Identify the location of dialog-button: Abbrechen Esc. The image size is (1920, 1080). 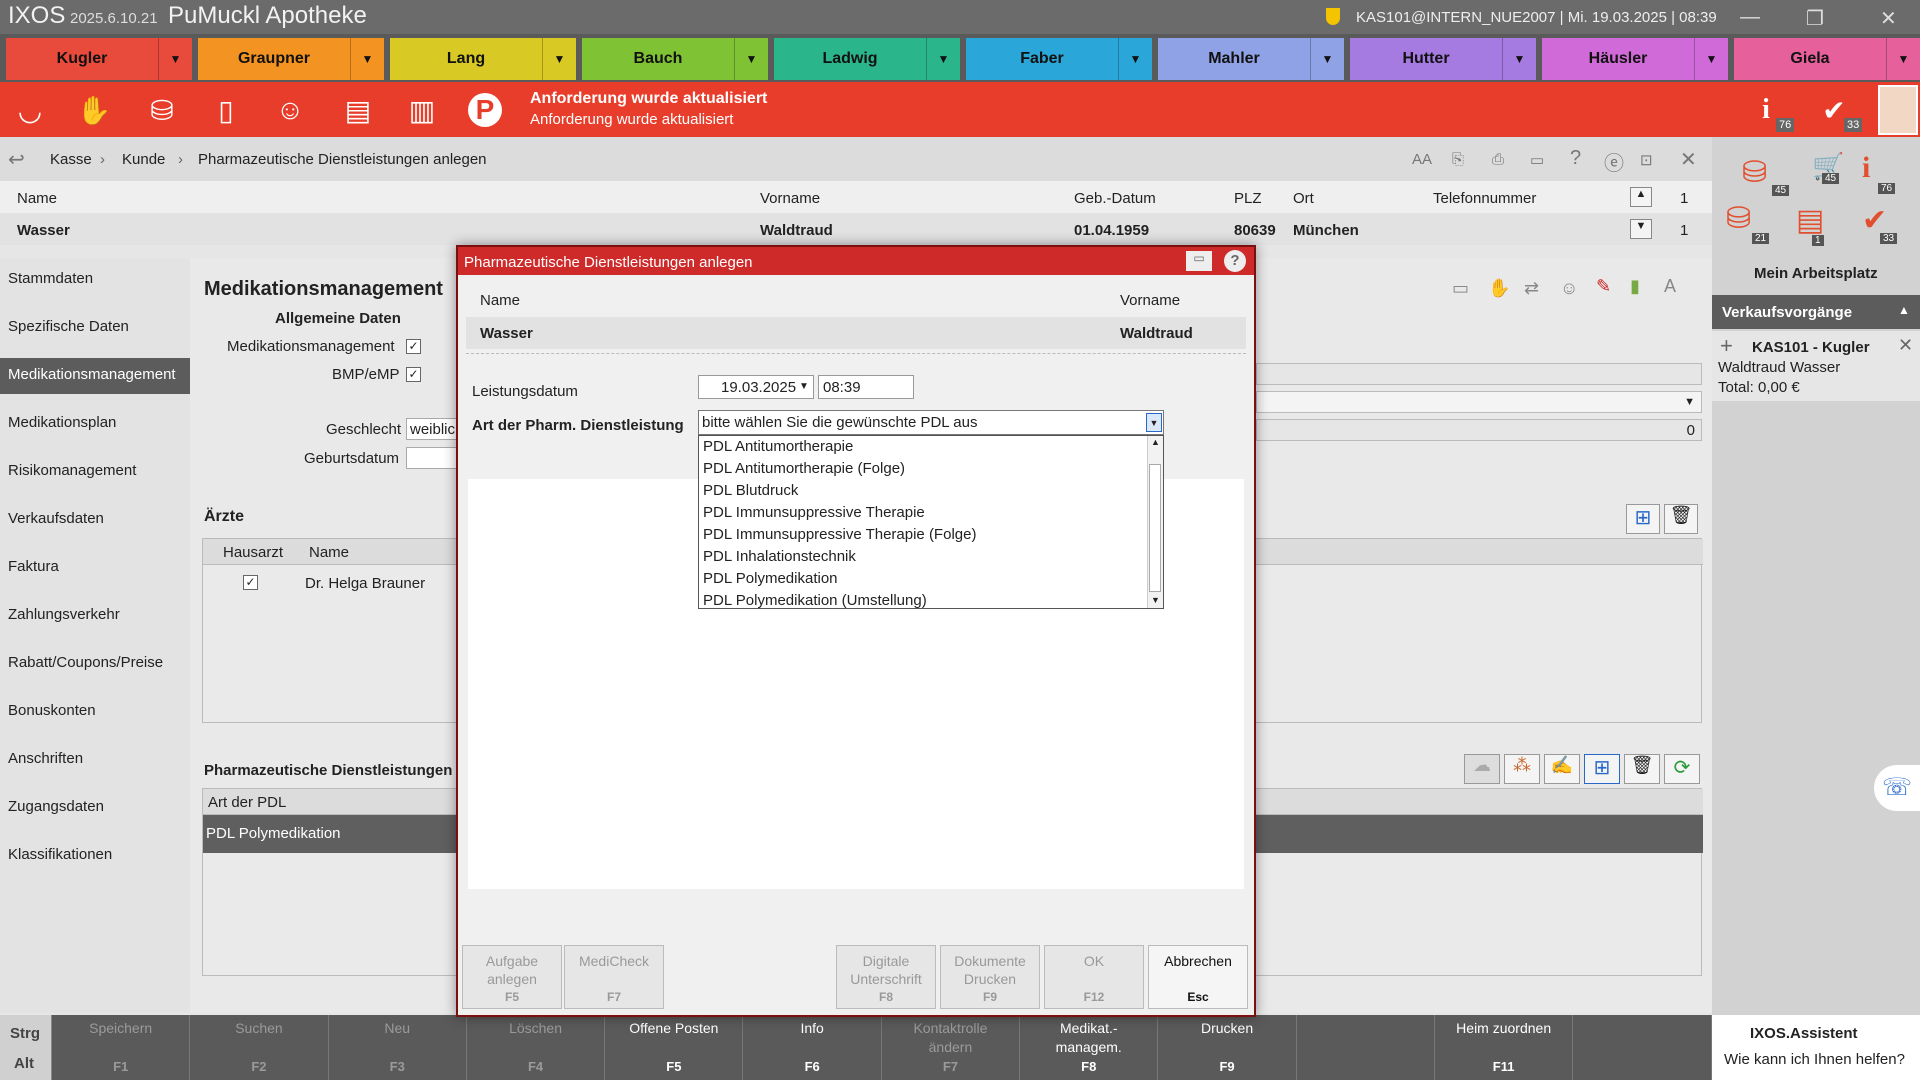
(1198, 977).